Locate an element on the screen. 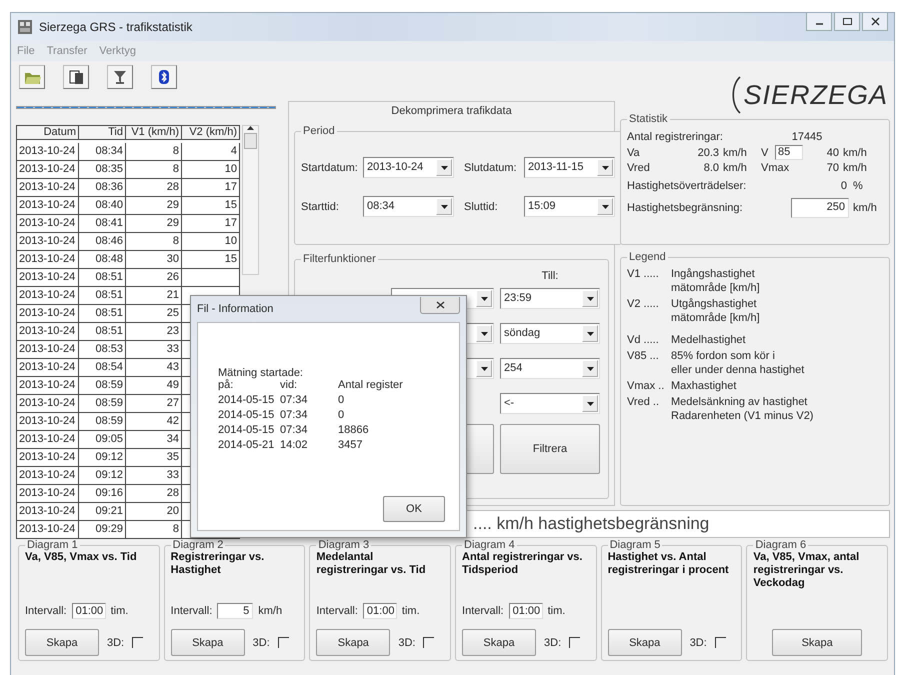 The height and width of the screenshot is (675, 899). field-label: Startdatum: is located at coordinates (330, 168).